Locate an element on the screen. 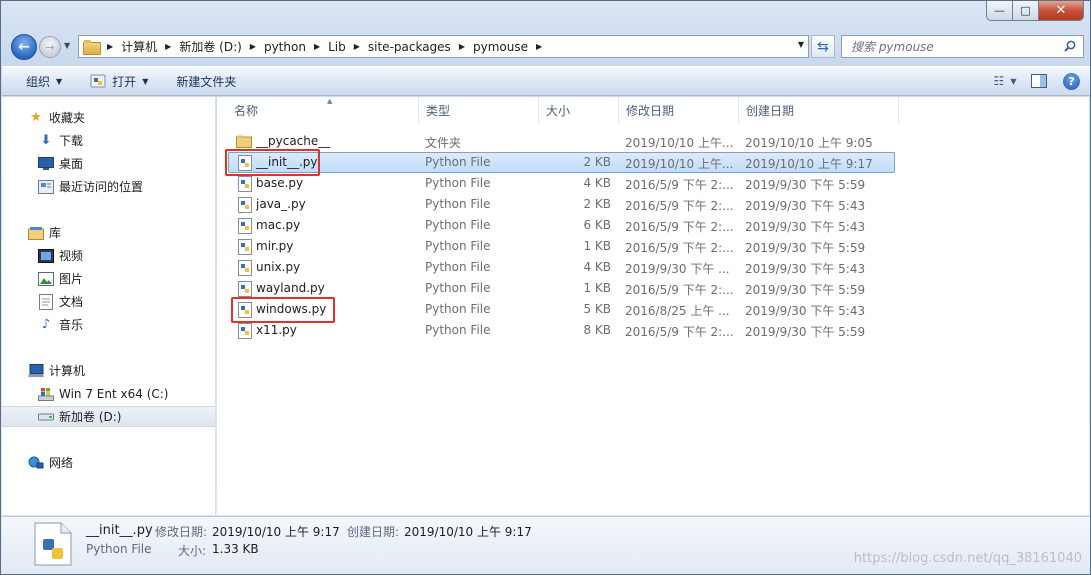  back-button: ← is located at coordinates (24, 47).